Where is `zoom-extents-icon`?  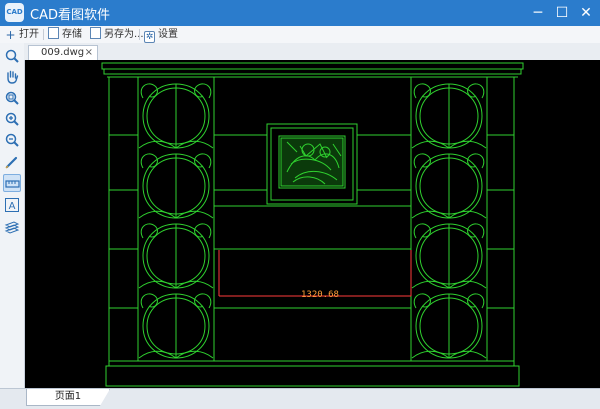 zoom-extents-icon is located at coordinates (12, 98).